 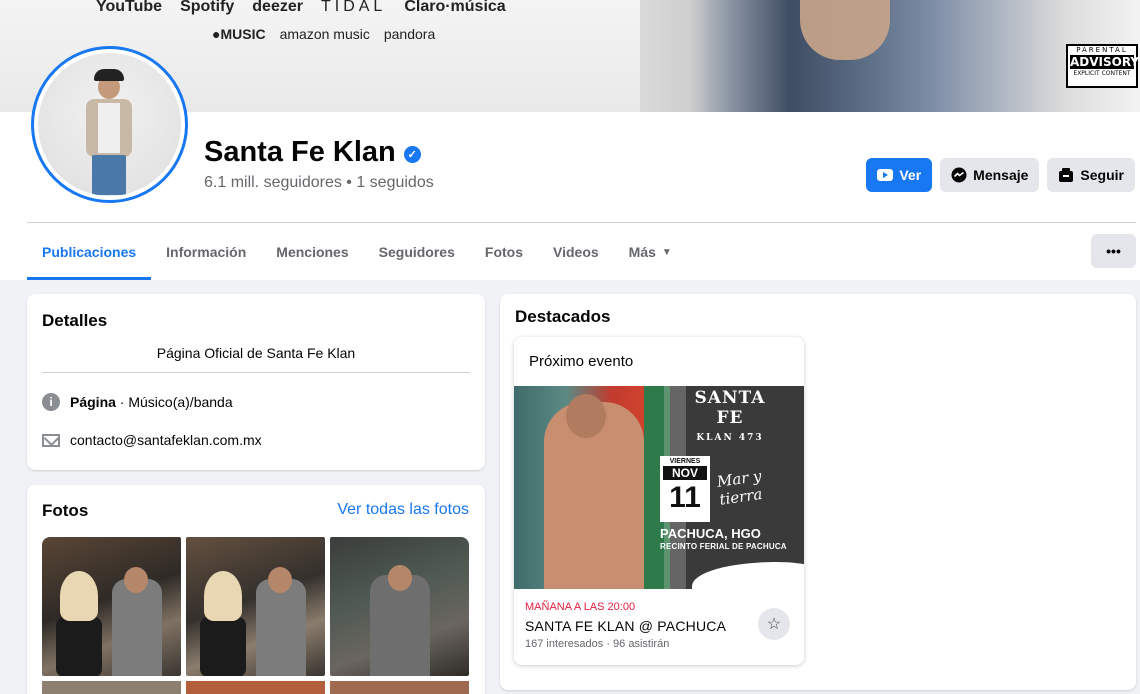 I want to click on tab-videos: Videos, so click(x=576, y=252).